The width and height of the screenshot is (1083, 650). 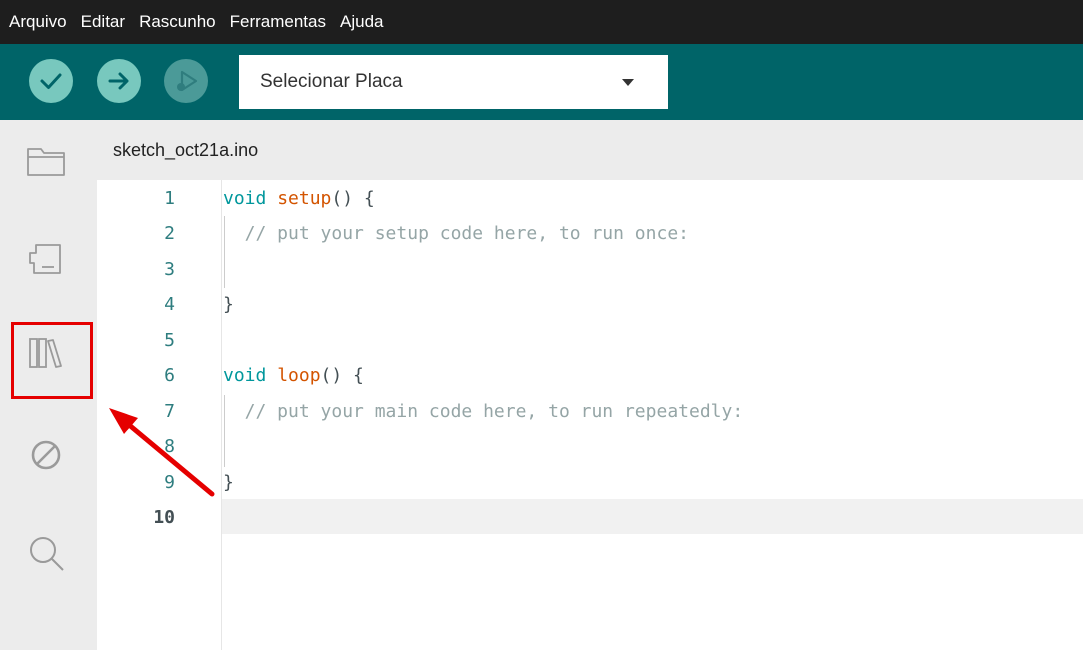 I want to click on tab-sketch: sketch_oct21a.ino, so click(x=214, y=150).